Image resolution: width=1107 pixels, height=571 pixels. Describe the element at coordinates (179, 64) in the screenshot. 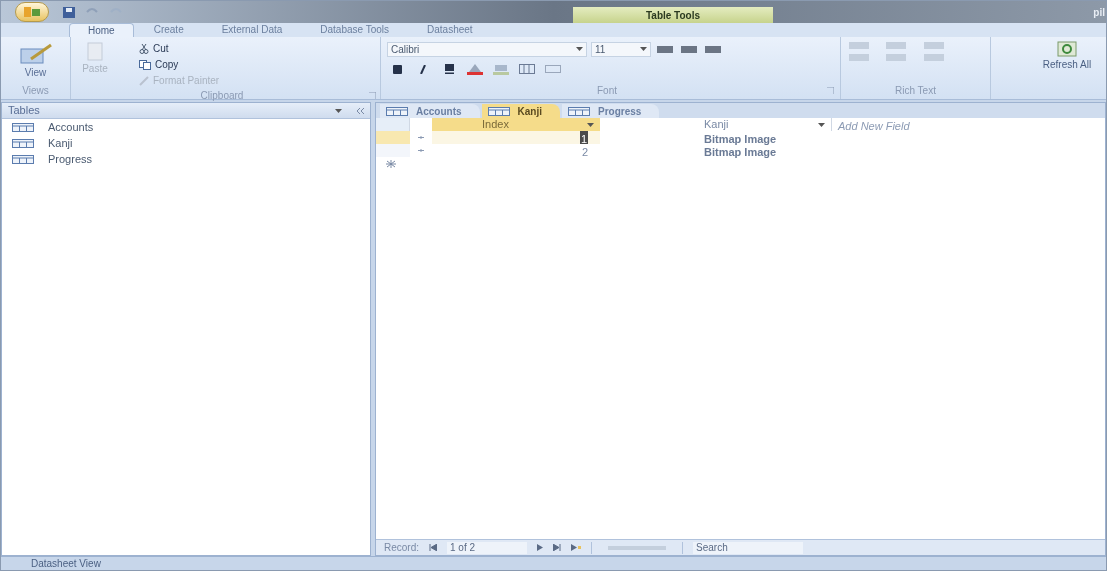

I see `copy-button: Copy` at that location.